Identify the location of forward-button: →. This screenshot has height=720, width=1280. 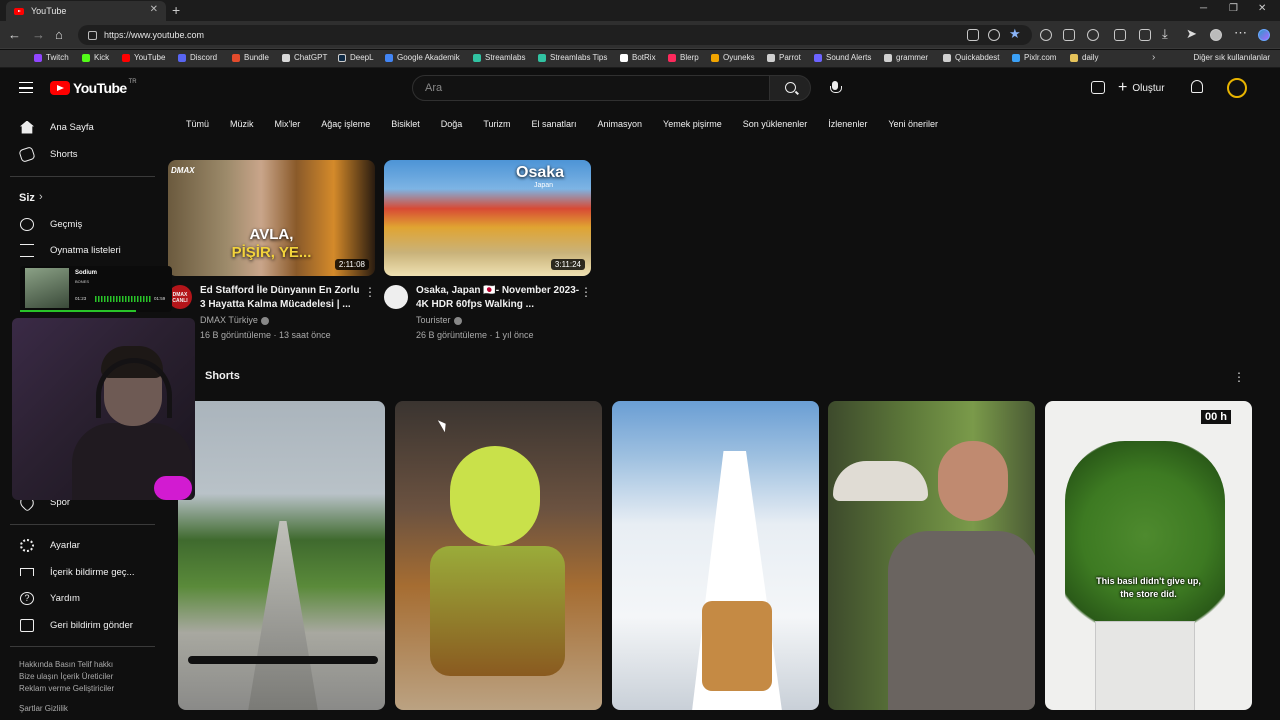
(38, 34).